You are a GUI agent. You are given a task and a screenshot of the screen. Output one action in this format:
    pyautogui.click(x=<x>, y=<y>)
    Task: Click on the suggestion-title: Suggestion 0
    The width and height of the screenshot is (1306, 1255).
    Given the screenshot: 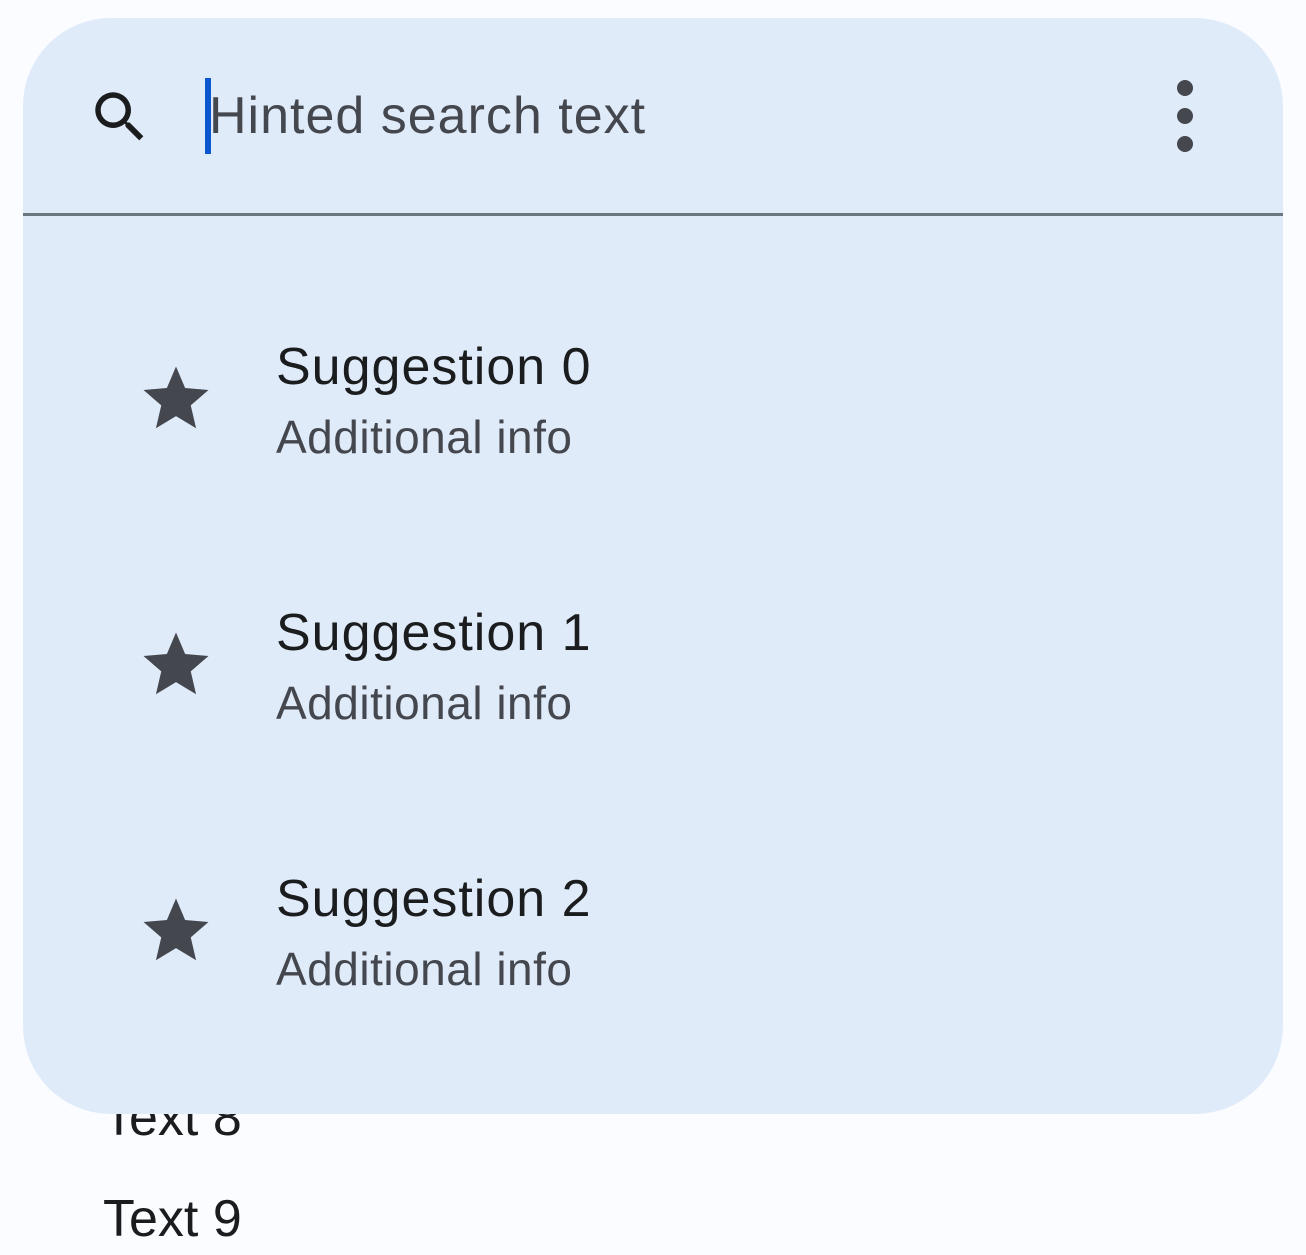 What is the action you would take?
    pyautogui.click(x=434, y=367)
    